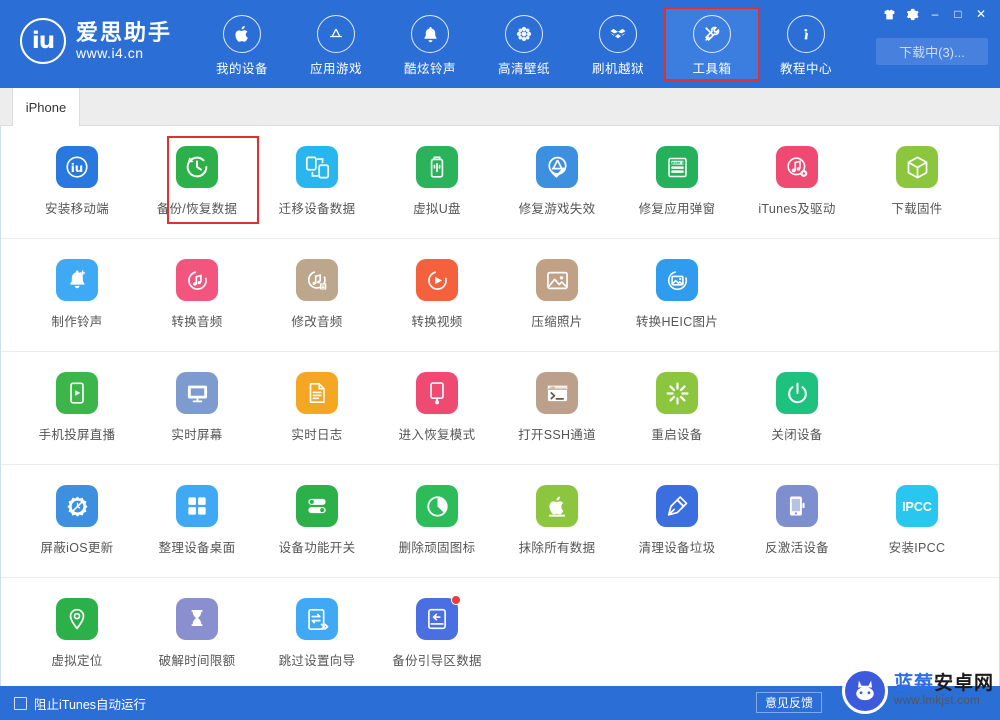  Describe the element at coordinates (437, 435) in the screenshot. I see `tool-label: 进入恢复模式` at that location.